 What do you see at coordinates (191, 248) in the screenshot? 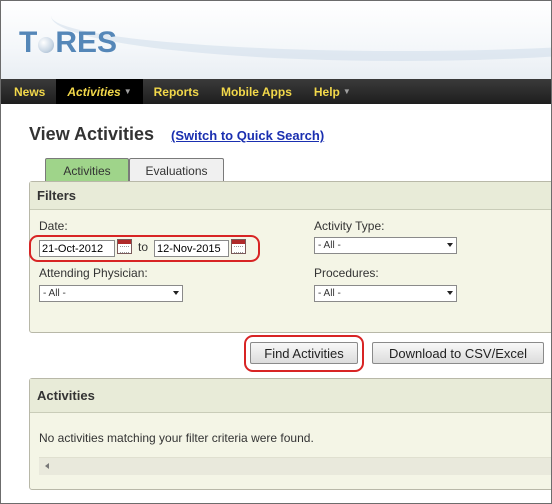
I see `date-to-input` at bounding box center [191, 248].